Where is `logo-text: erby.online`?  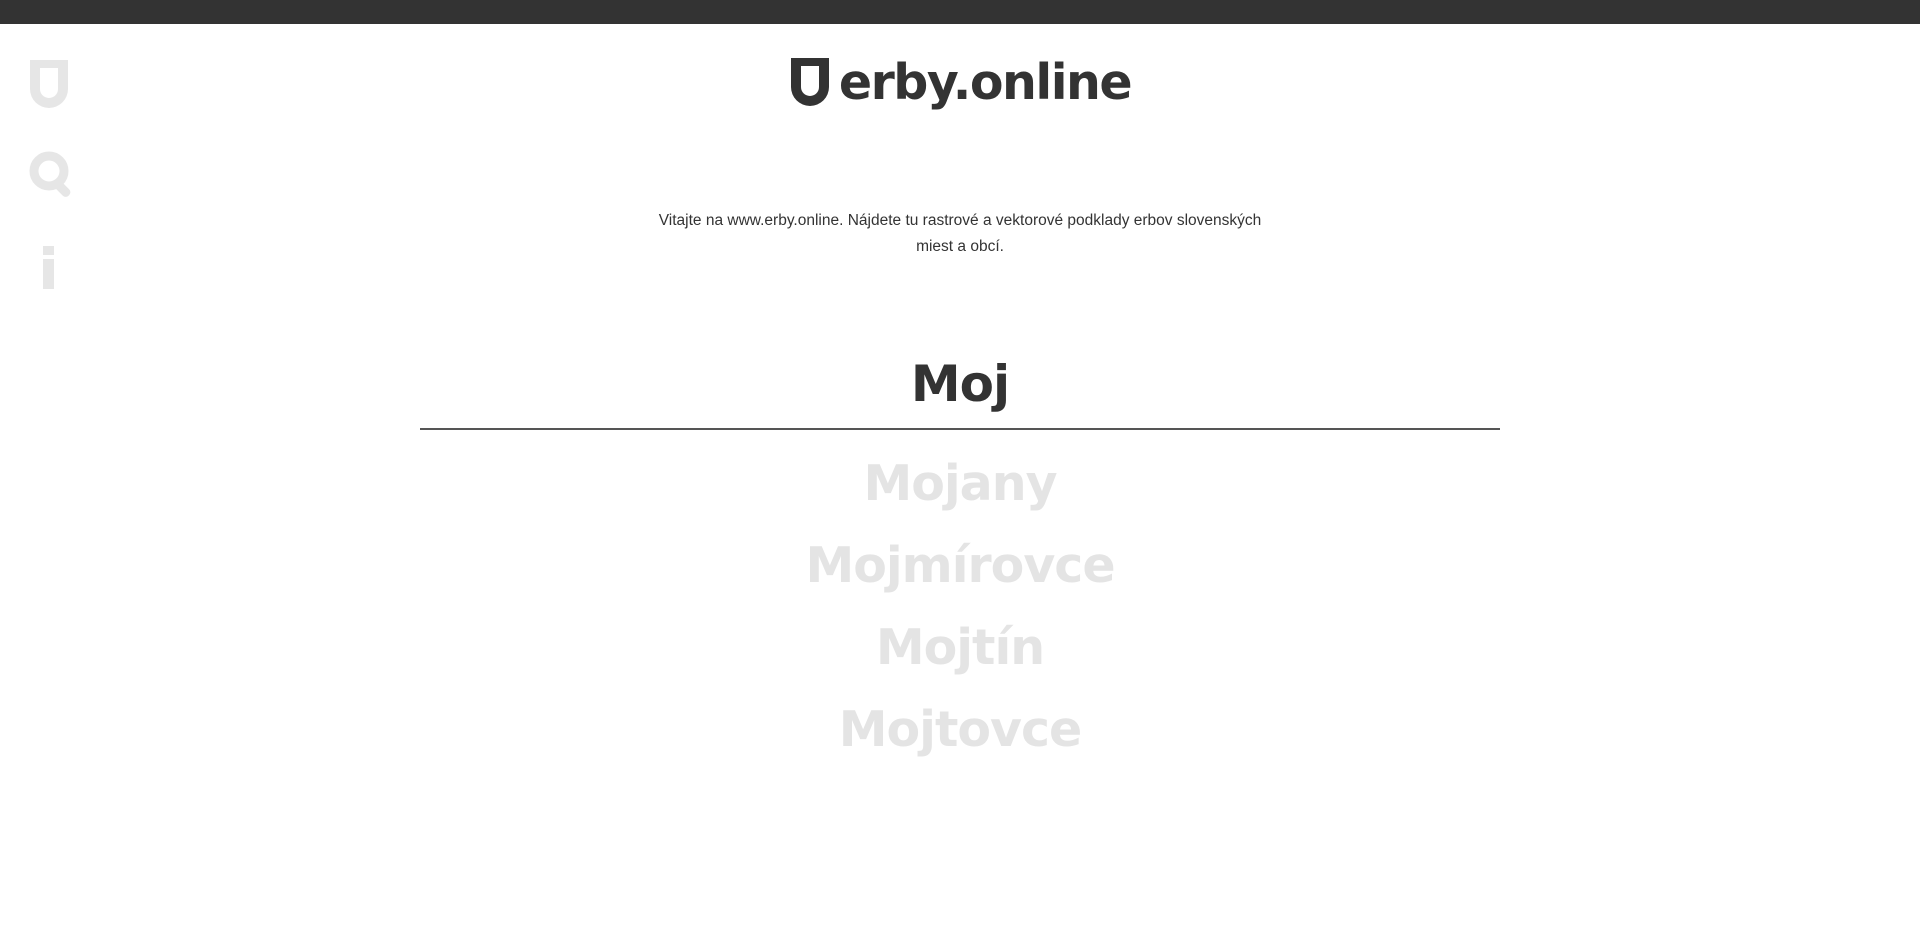 logo-text: erby.online is located at coordinates (985, 82).